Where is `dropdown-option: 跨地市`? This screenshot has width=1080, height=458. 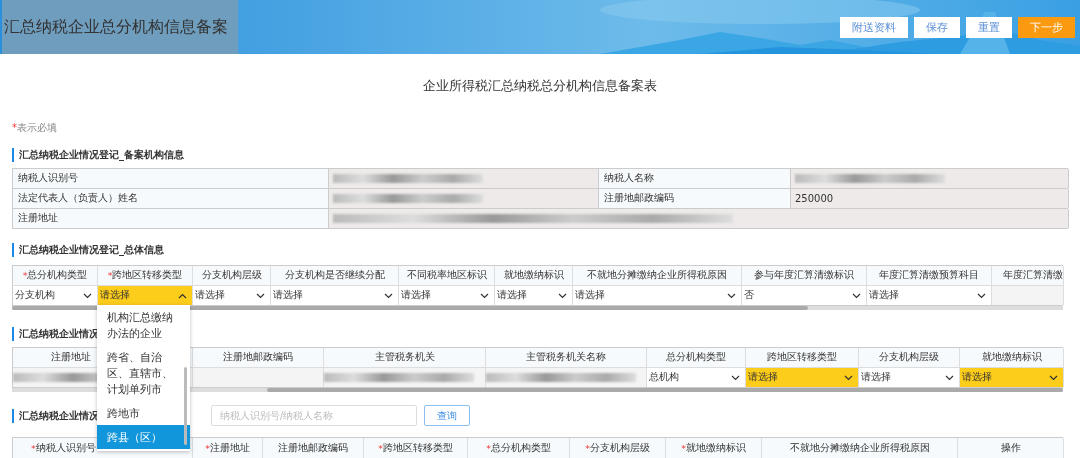 dropdown-option: 跨地市 is located at coordinates (143, 413).